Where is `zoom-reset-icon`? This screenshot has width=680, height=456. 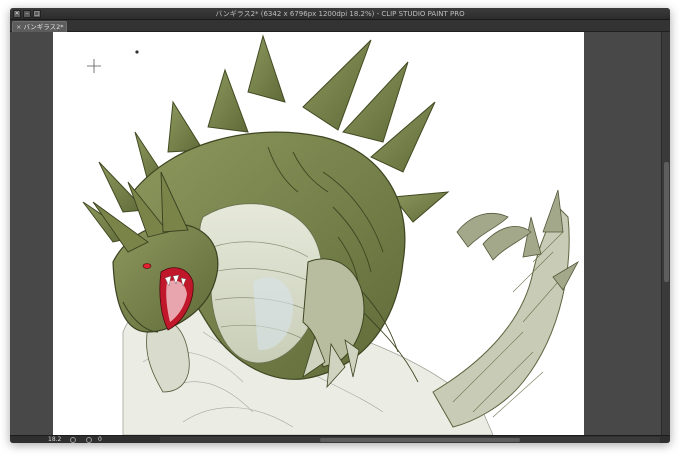
zoom-reset-icon is located at coordinates (73, 440).